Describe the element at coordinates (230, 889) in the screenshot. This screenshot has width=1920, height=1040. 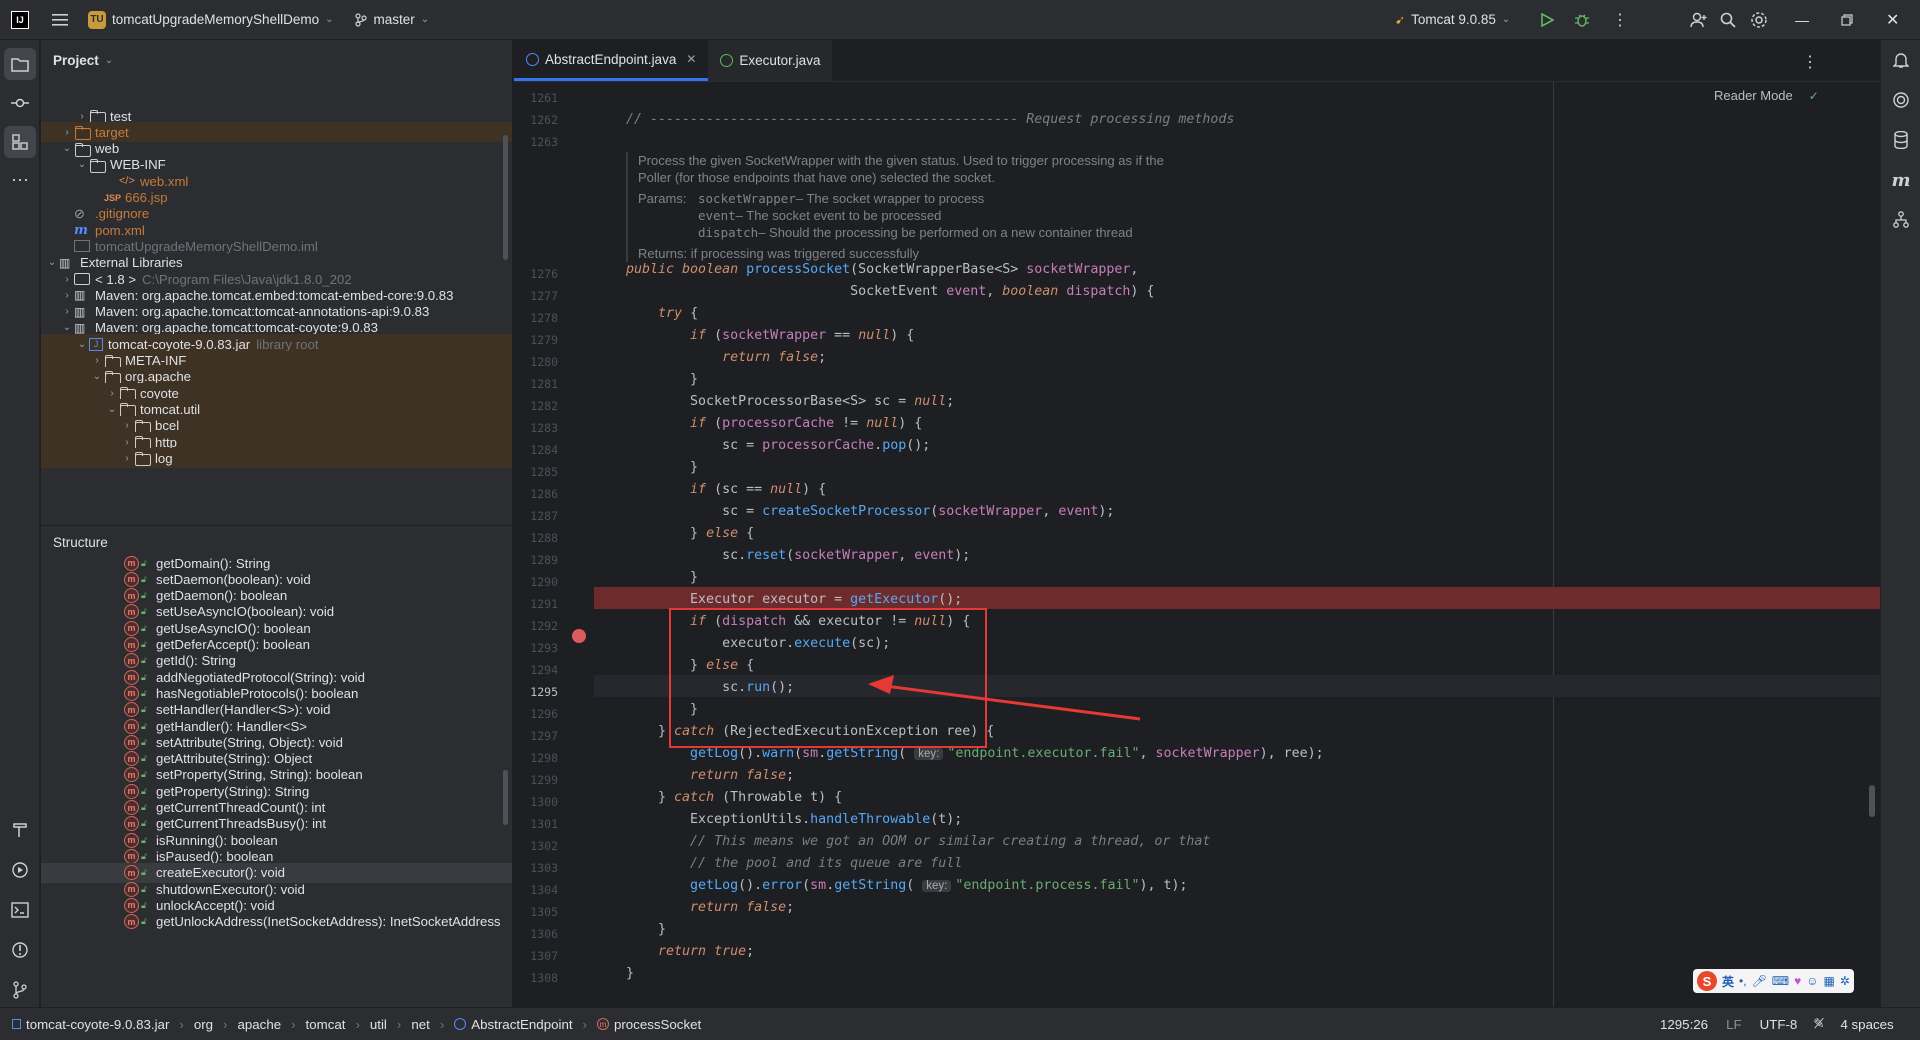
I see `structure-item-label: shutdownExecutor(): void` at that location.